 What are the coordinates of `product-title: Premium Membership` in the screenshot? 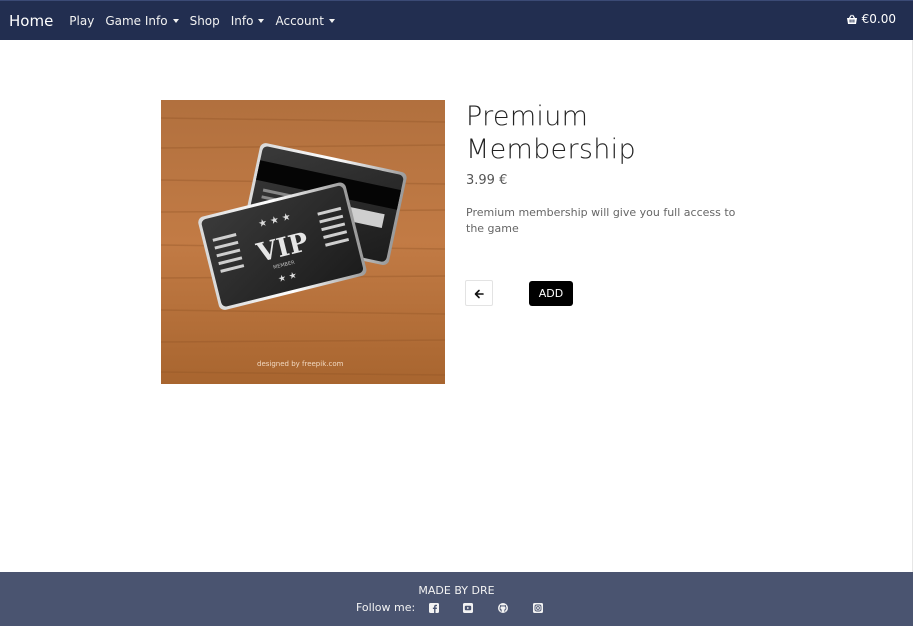 It's located at (551, 133).